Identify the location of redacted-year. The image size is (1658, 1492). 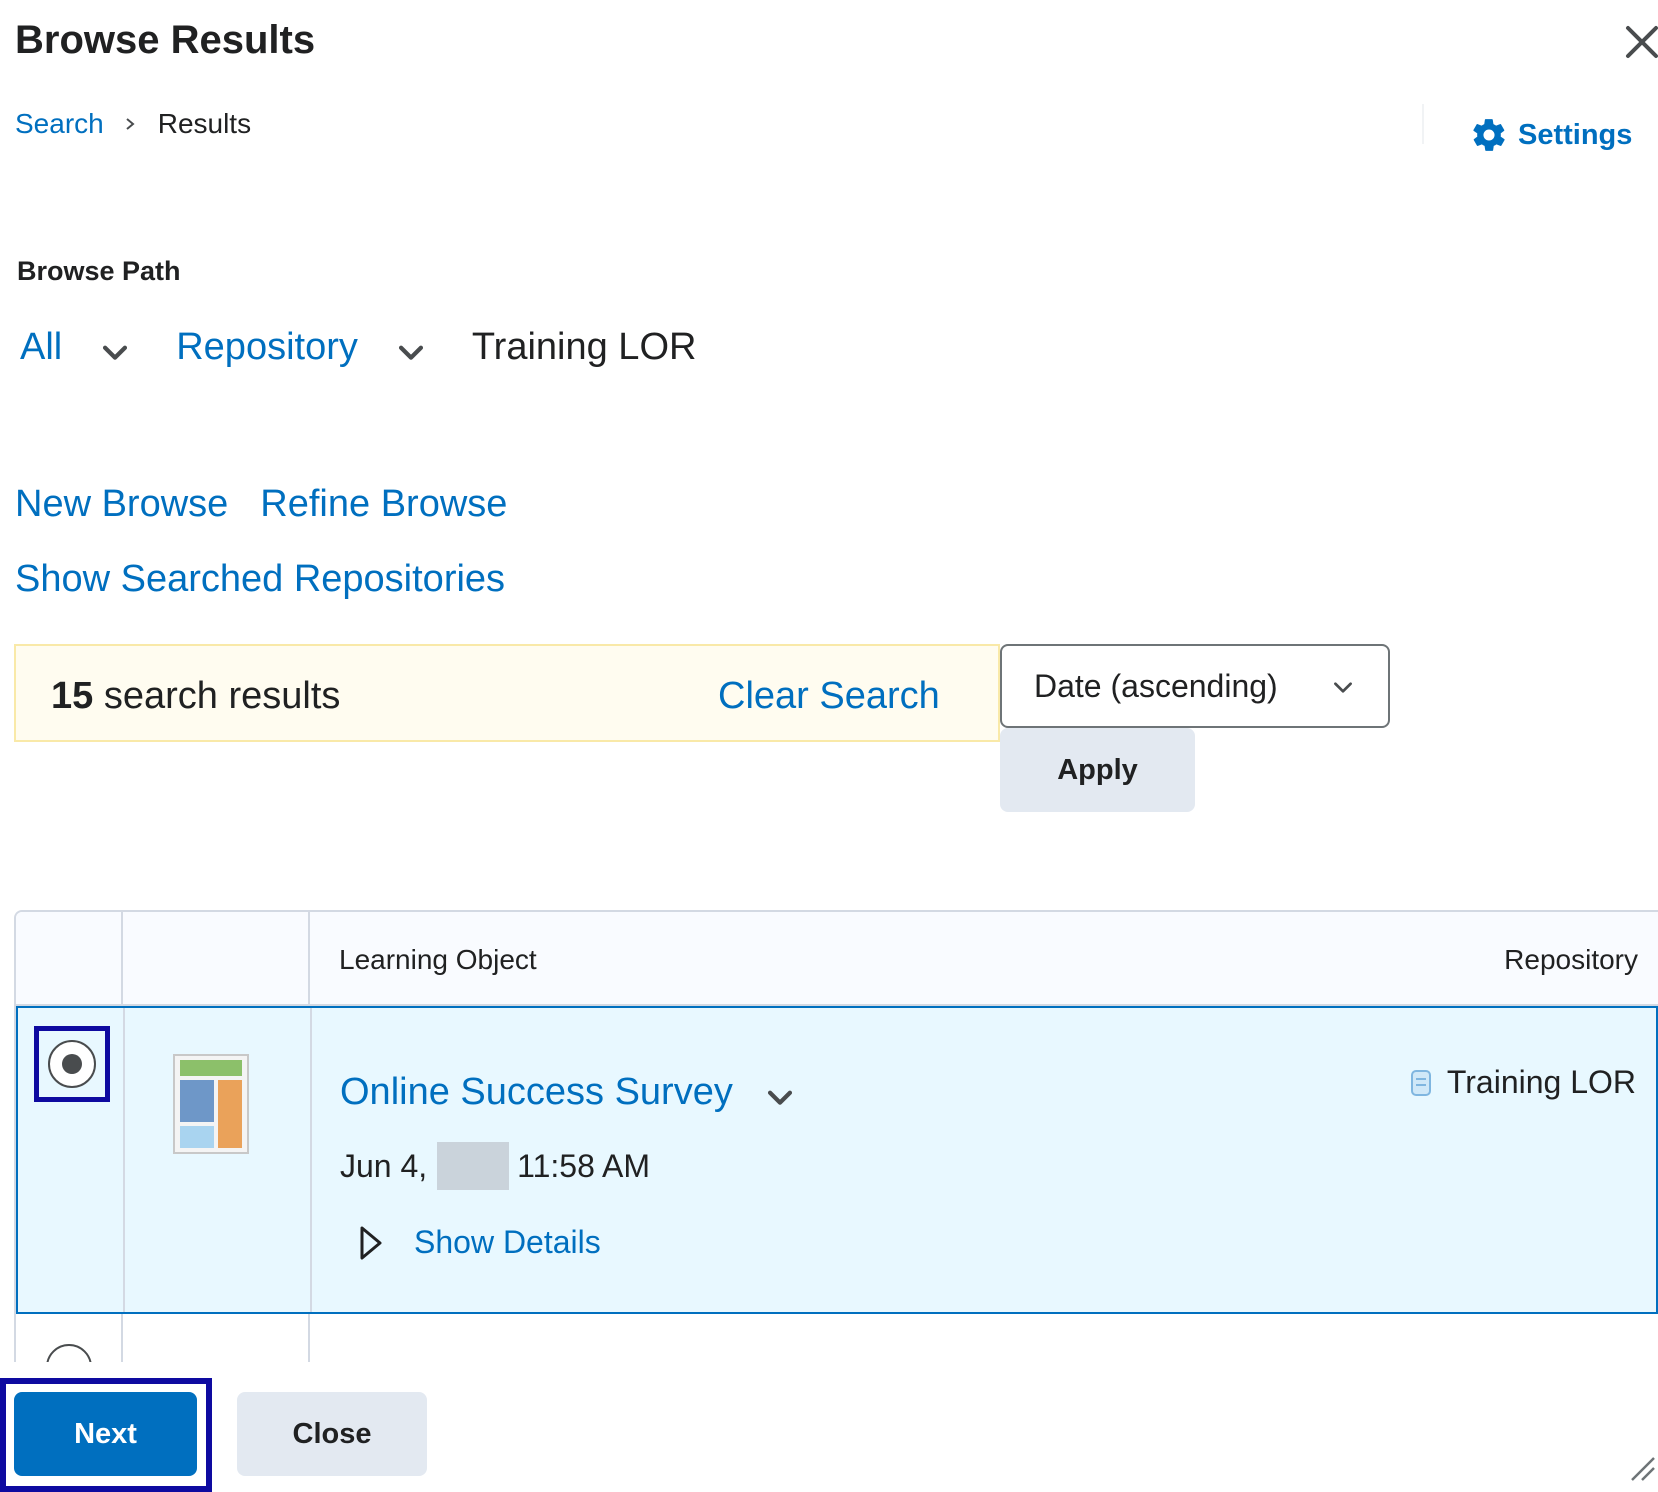
(473, 1166).